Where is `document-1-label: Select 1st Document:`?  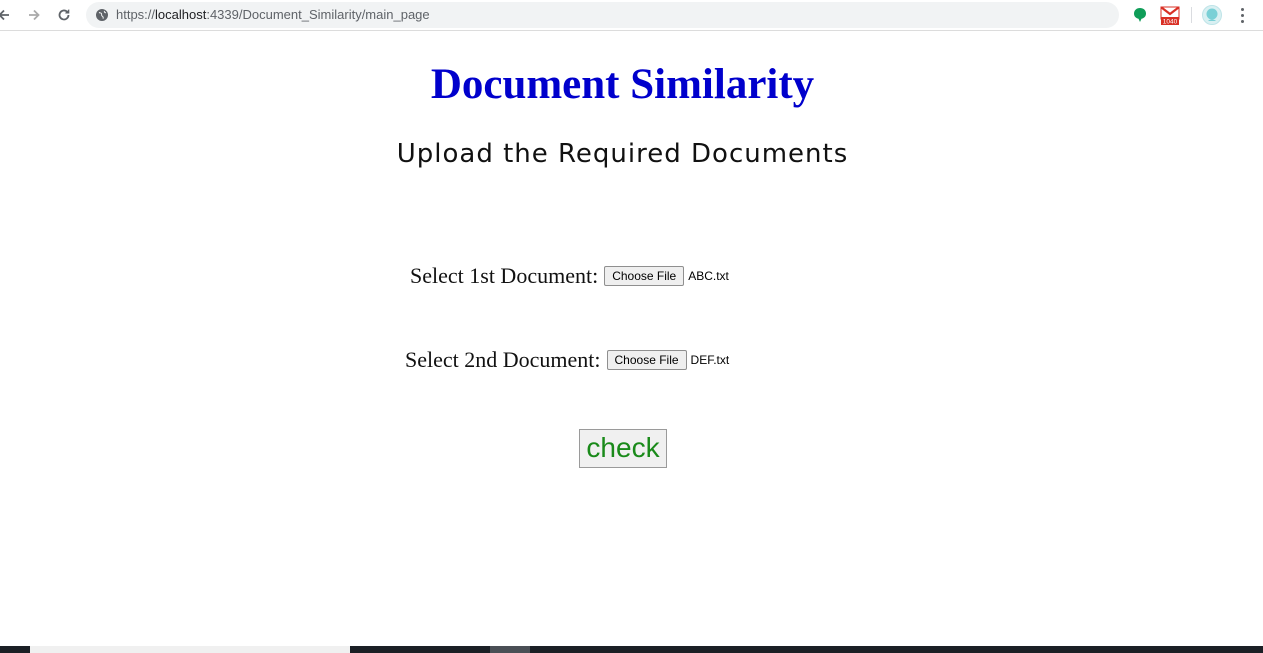 document-1-label: Select 1st Document: is located at coordinates (504, 275).